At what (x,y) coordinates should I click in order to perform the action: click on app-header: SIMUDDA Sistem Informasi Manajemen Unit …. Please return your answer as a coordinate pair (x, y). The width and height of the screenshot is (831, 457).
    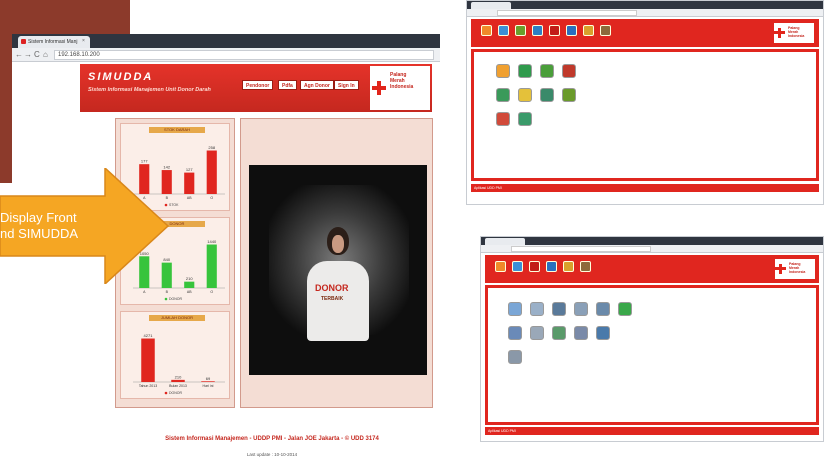
    Looking at the image, I should click on (256, 88).